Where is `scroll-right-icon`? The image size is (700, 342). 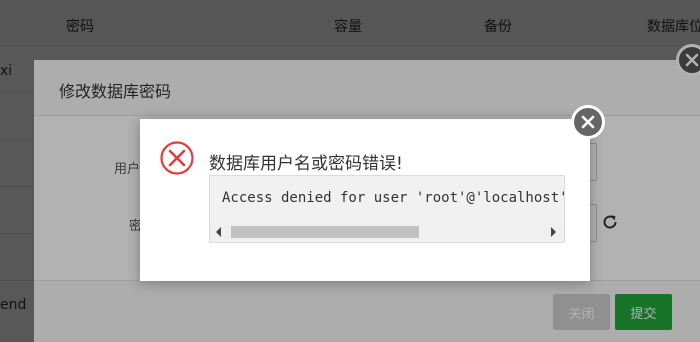
scroll-right-icon is located at coordinates (553, 232).